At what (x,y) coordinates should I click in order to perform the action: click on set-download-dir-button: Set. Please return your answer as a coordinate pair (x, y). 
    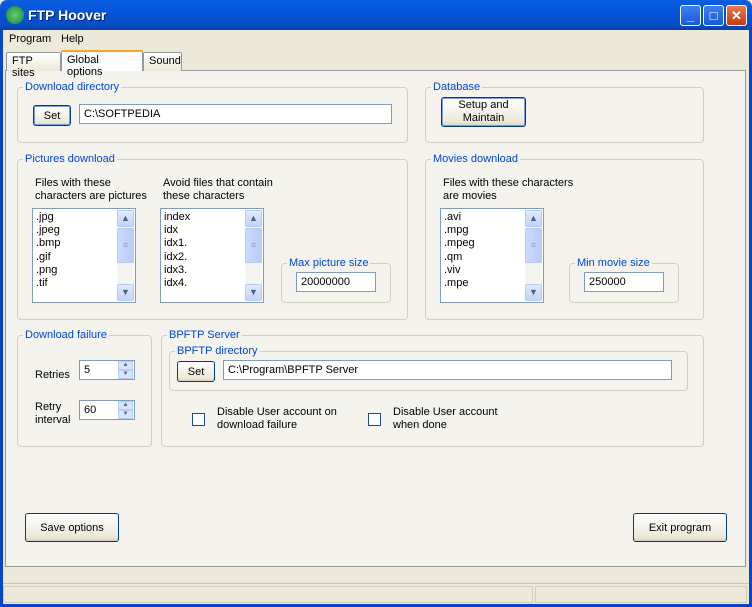
    Looking at the image, I should click on (52, 115).